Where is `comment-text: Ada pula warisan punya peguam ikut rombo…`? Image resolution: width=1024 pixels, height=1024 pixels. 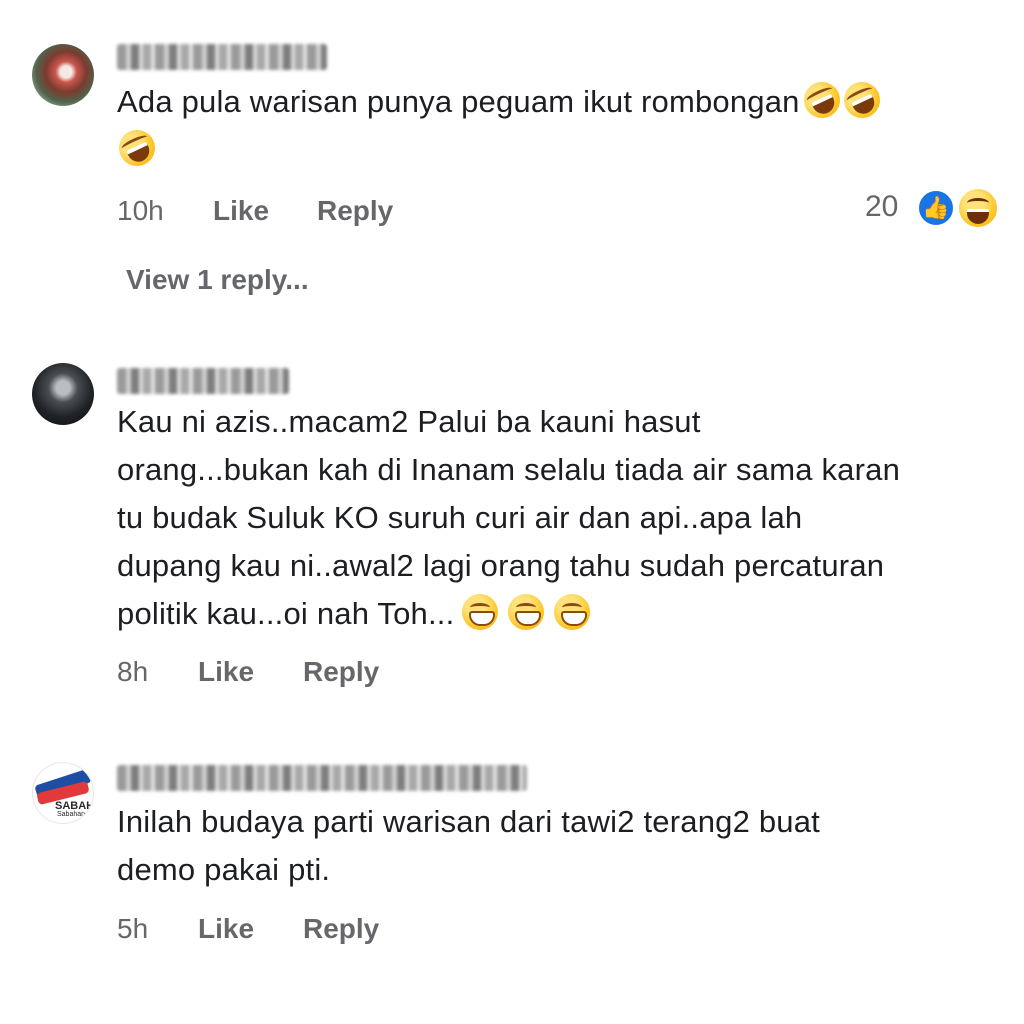
comment-text: Ada pula warisan punya peguam ikut rombo… is located at coordinates (555, 125).